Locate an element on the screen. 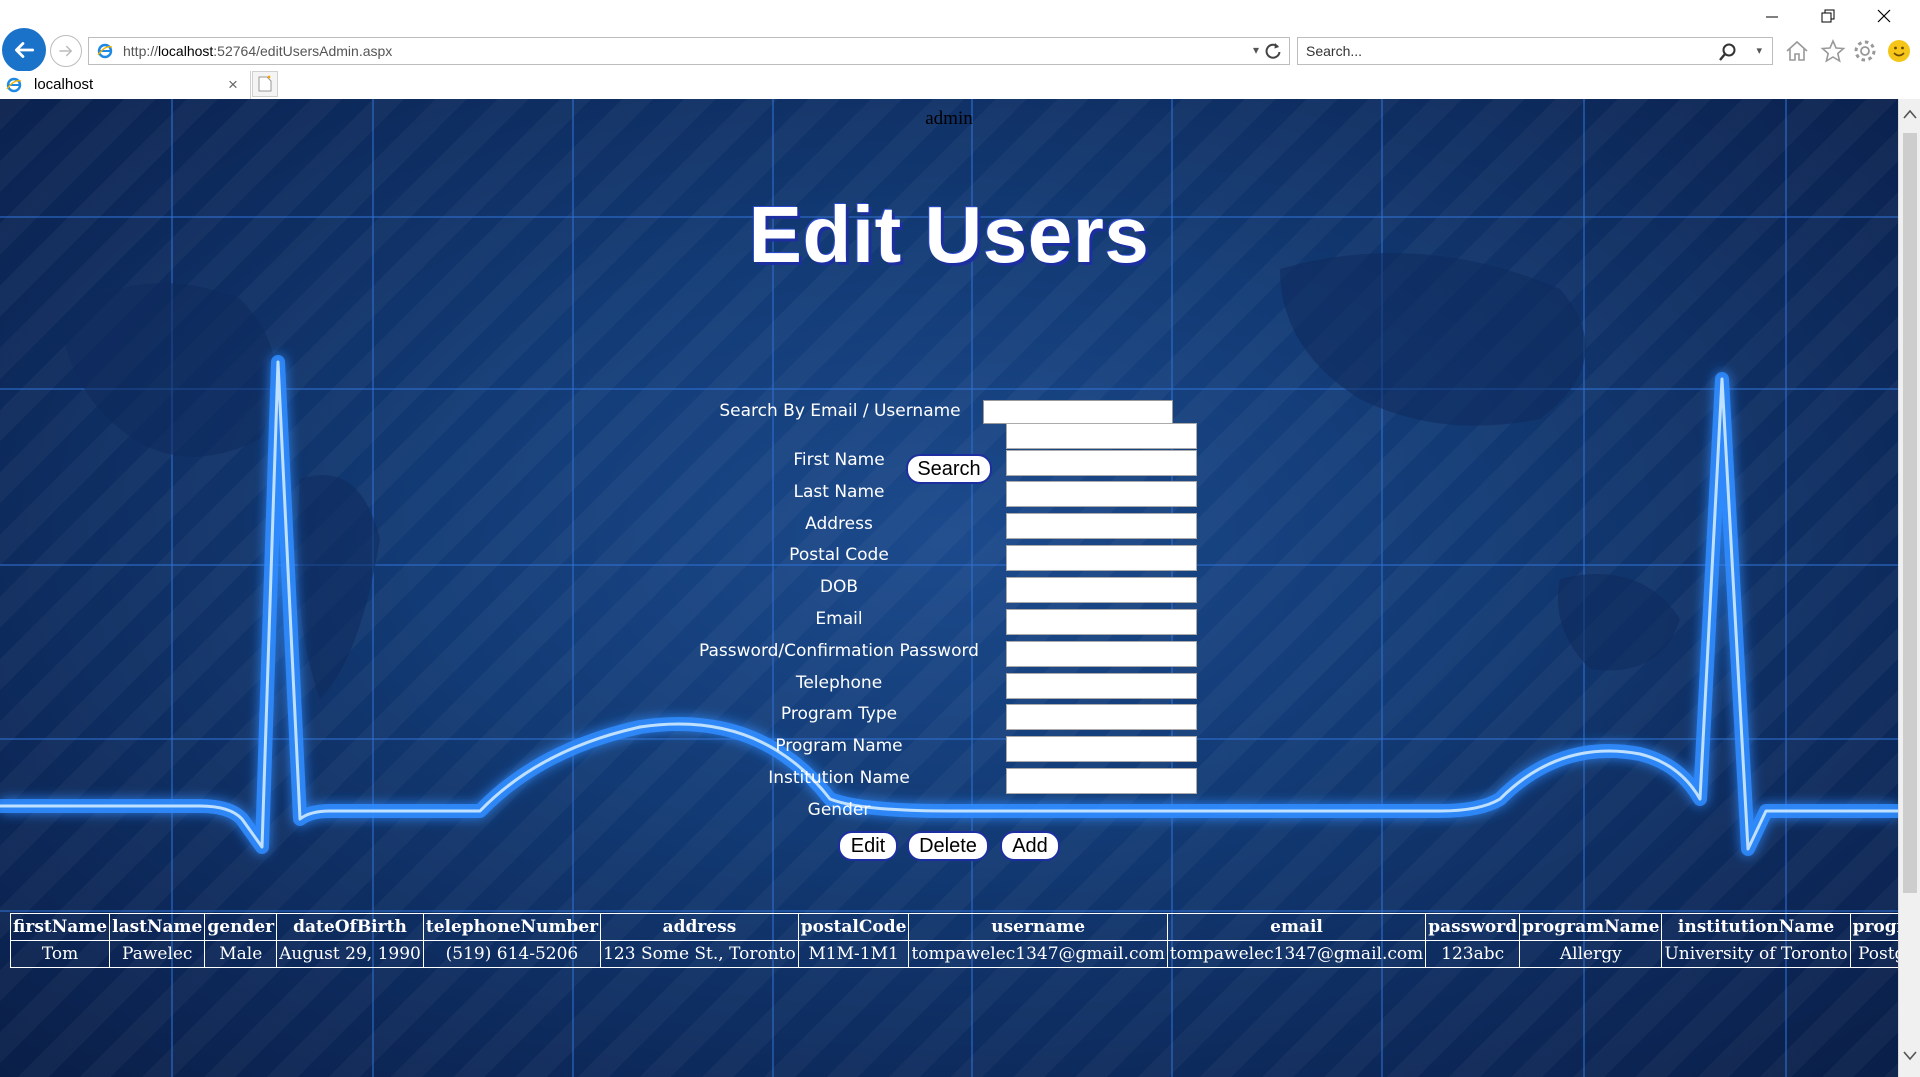 The width and height of the screenshot is (1920, 1077). search-icon is located at coordinates (1728, 52).